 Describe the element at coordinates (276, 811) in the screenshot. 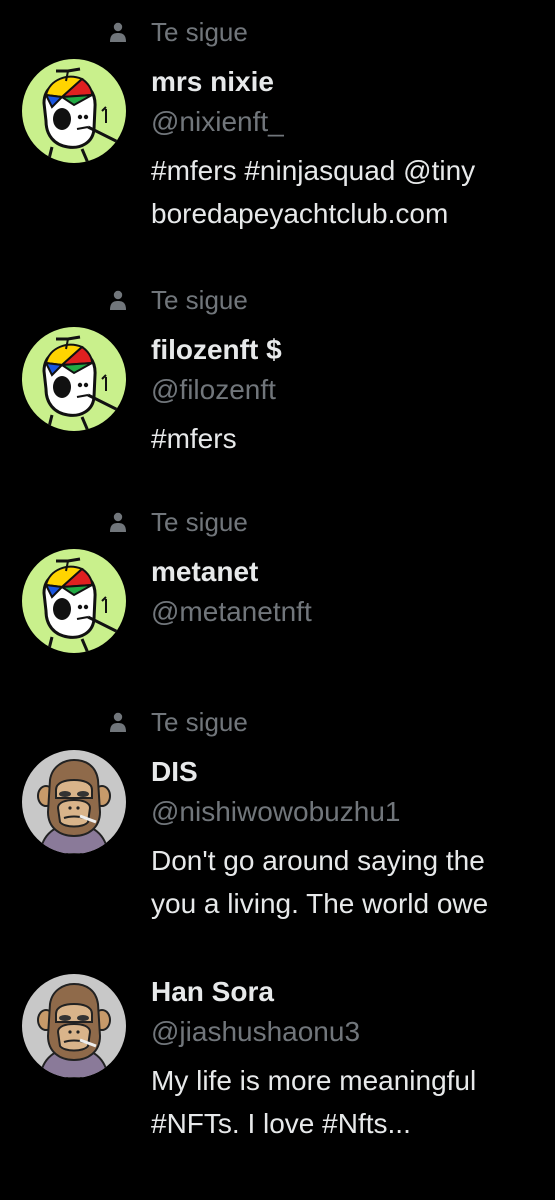

I see `user-handle: @nishiwowobuzhu1` at that location.